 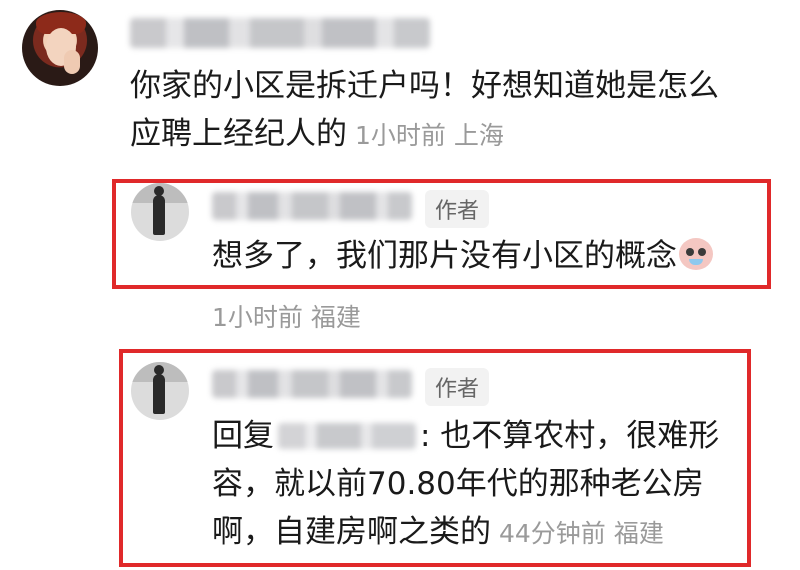 I want to click on author-avatar-reply1, so click(x=160, y=212).